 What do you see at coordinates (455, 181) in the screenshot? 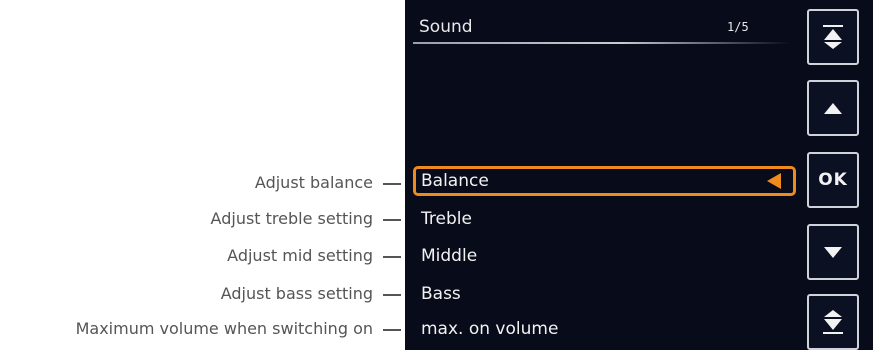
I see `menu-item-label: Balance` at bounding box center [455, 181].